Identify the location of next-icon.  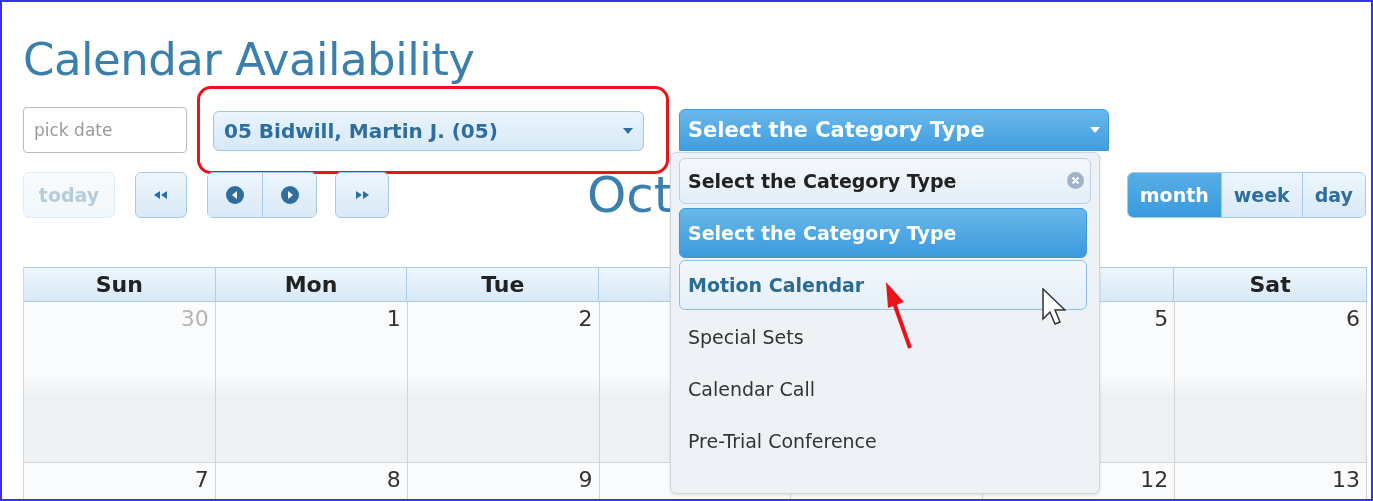
(289, 195).